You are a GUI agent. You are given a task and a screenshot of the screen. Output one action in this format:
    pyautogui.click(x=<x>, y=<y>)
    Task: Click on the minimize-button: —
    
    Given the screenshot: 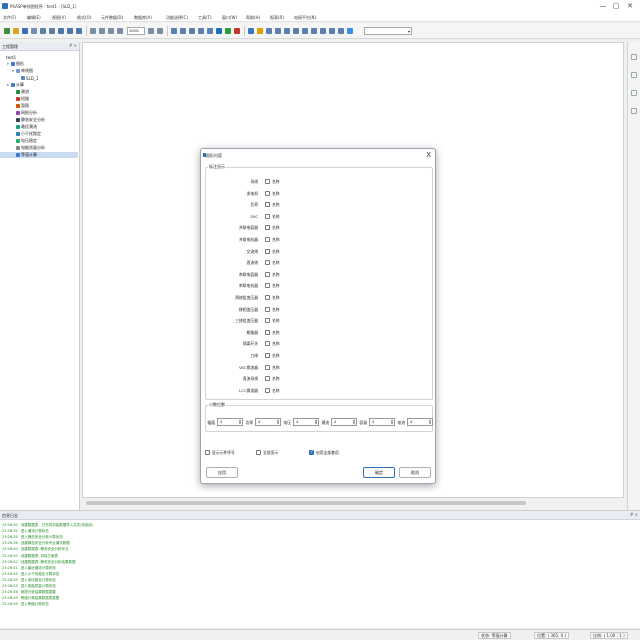 What is the action you would take?
    pyautogui.click(x=603, y=6)
    